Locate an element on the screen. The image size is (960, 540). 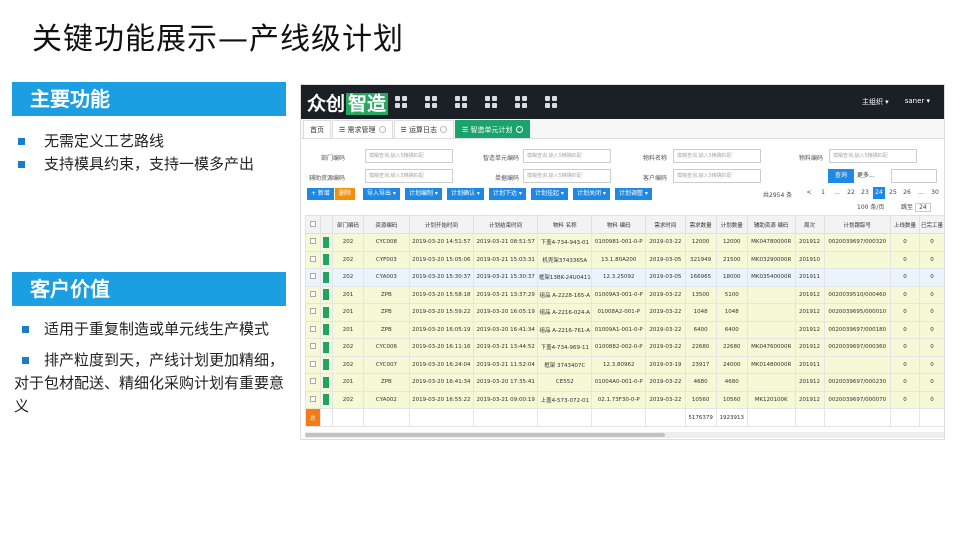
column-header: 计划结束时间 is located at coordinates (506, 224).